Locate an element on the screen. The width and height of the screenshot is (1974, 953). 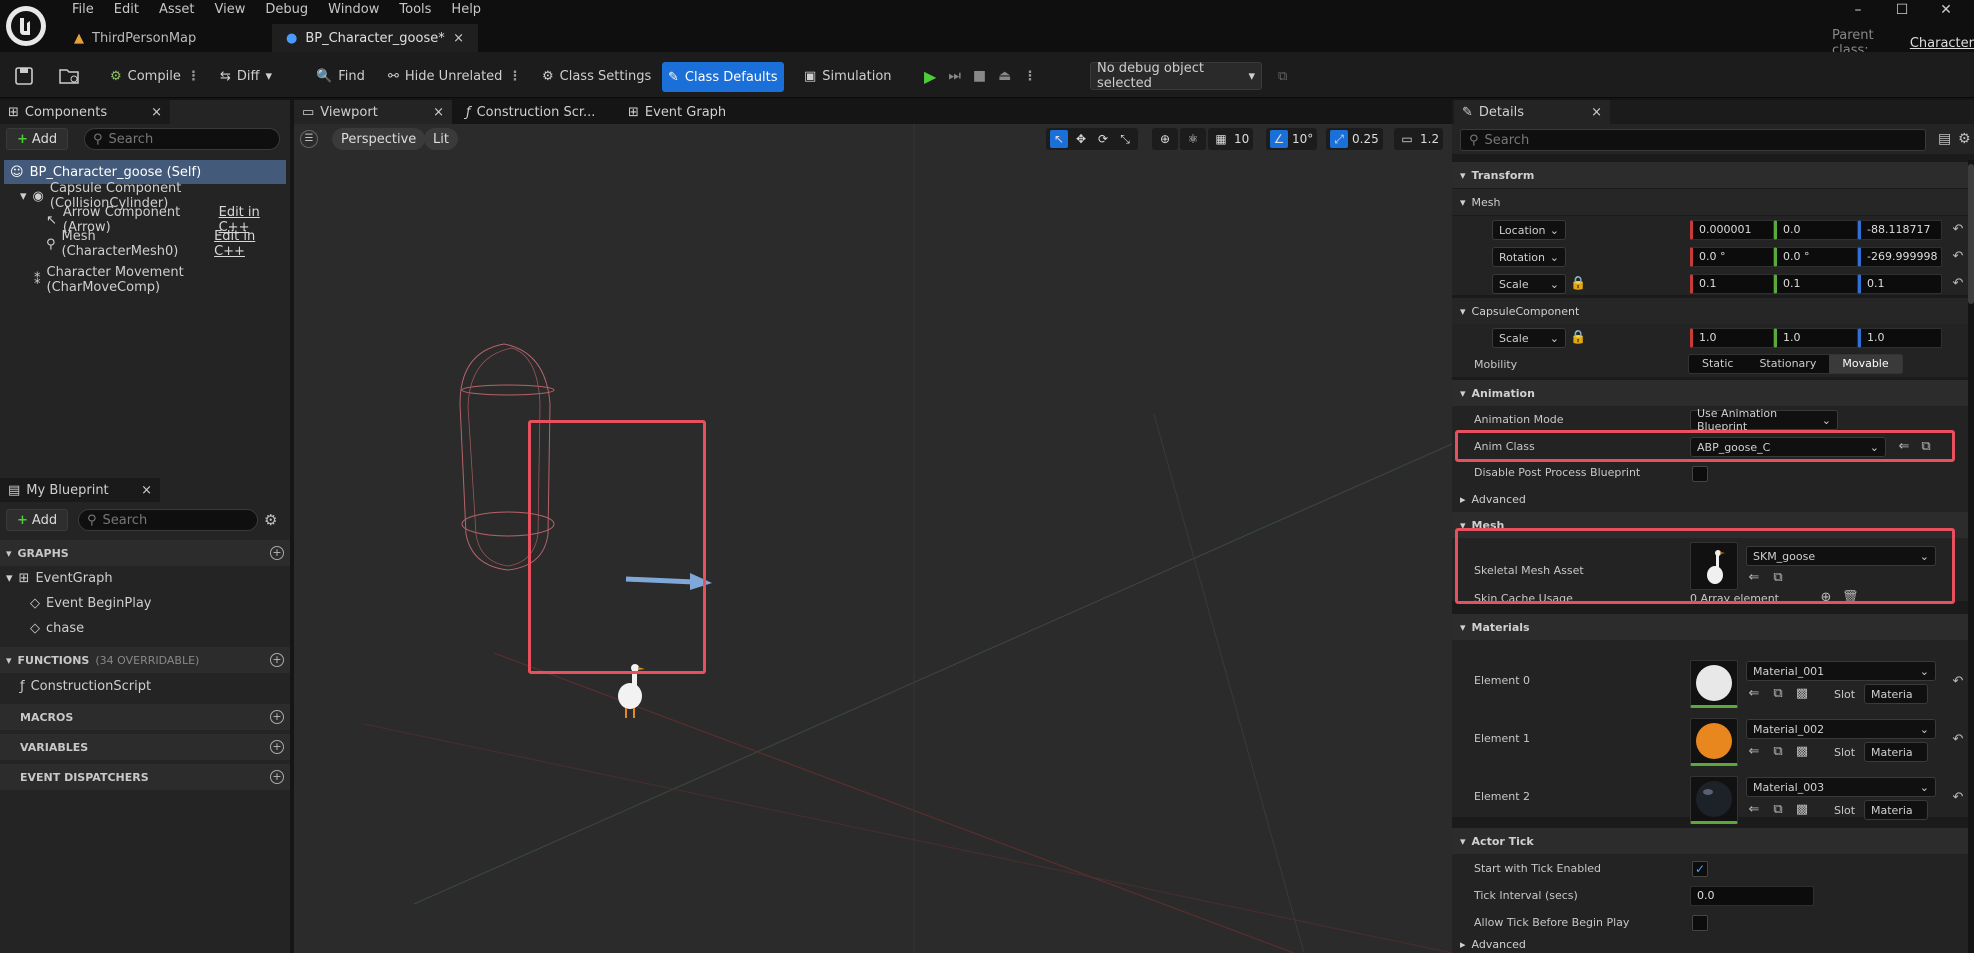
menu-tools: Tools is located at coordinates (415, 10).